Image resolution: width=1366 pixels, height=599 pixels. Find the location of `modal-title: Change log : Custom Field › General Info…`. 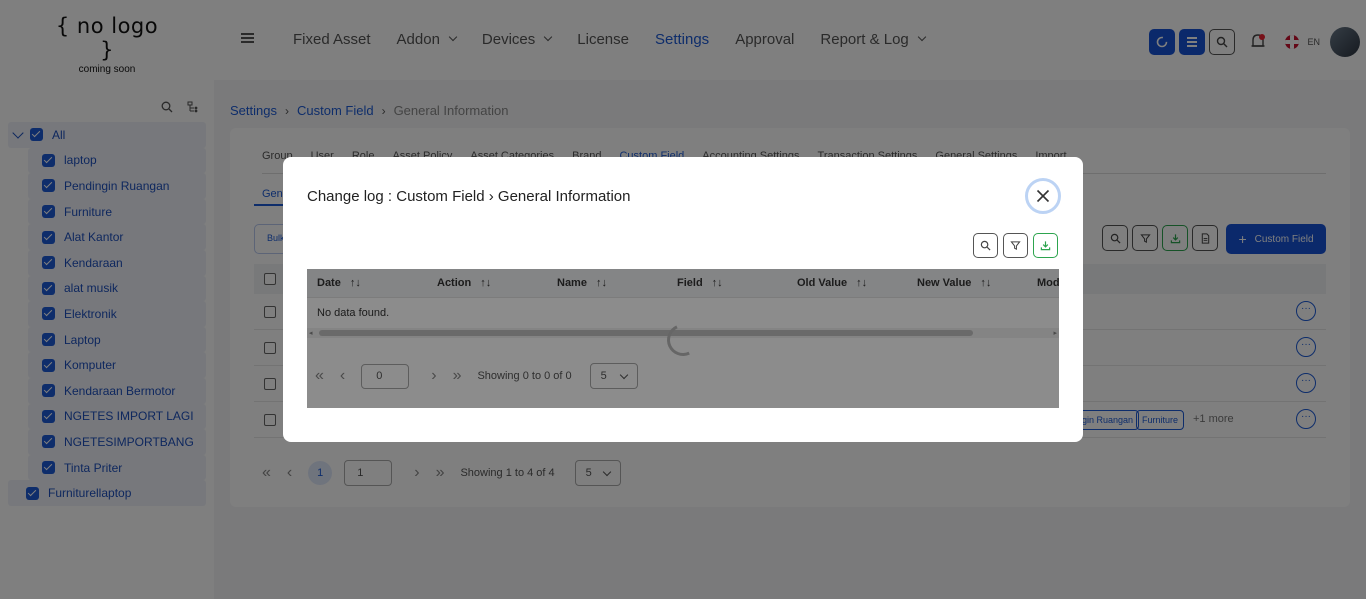

modal-title: Change log : Custom Field › General Info… is located at coordinates (469, 196).